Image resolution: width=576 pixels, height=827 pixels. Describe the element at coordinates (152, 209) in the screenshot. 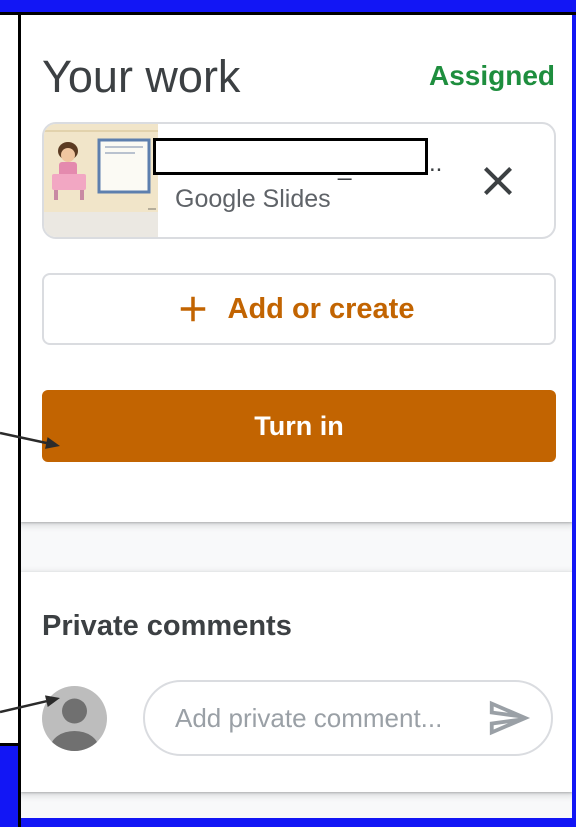

I see `thumbnail-caption` at that location.